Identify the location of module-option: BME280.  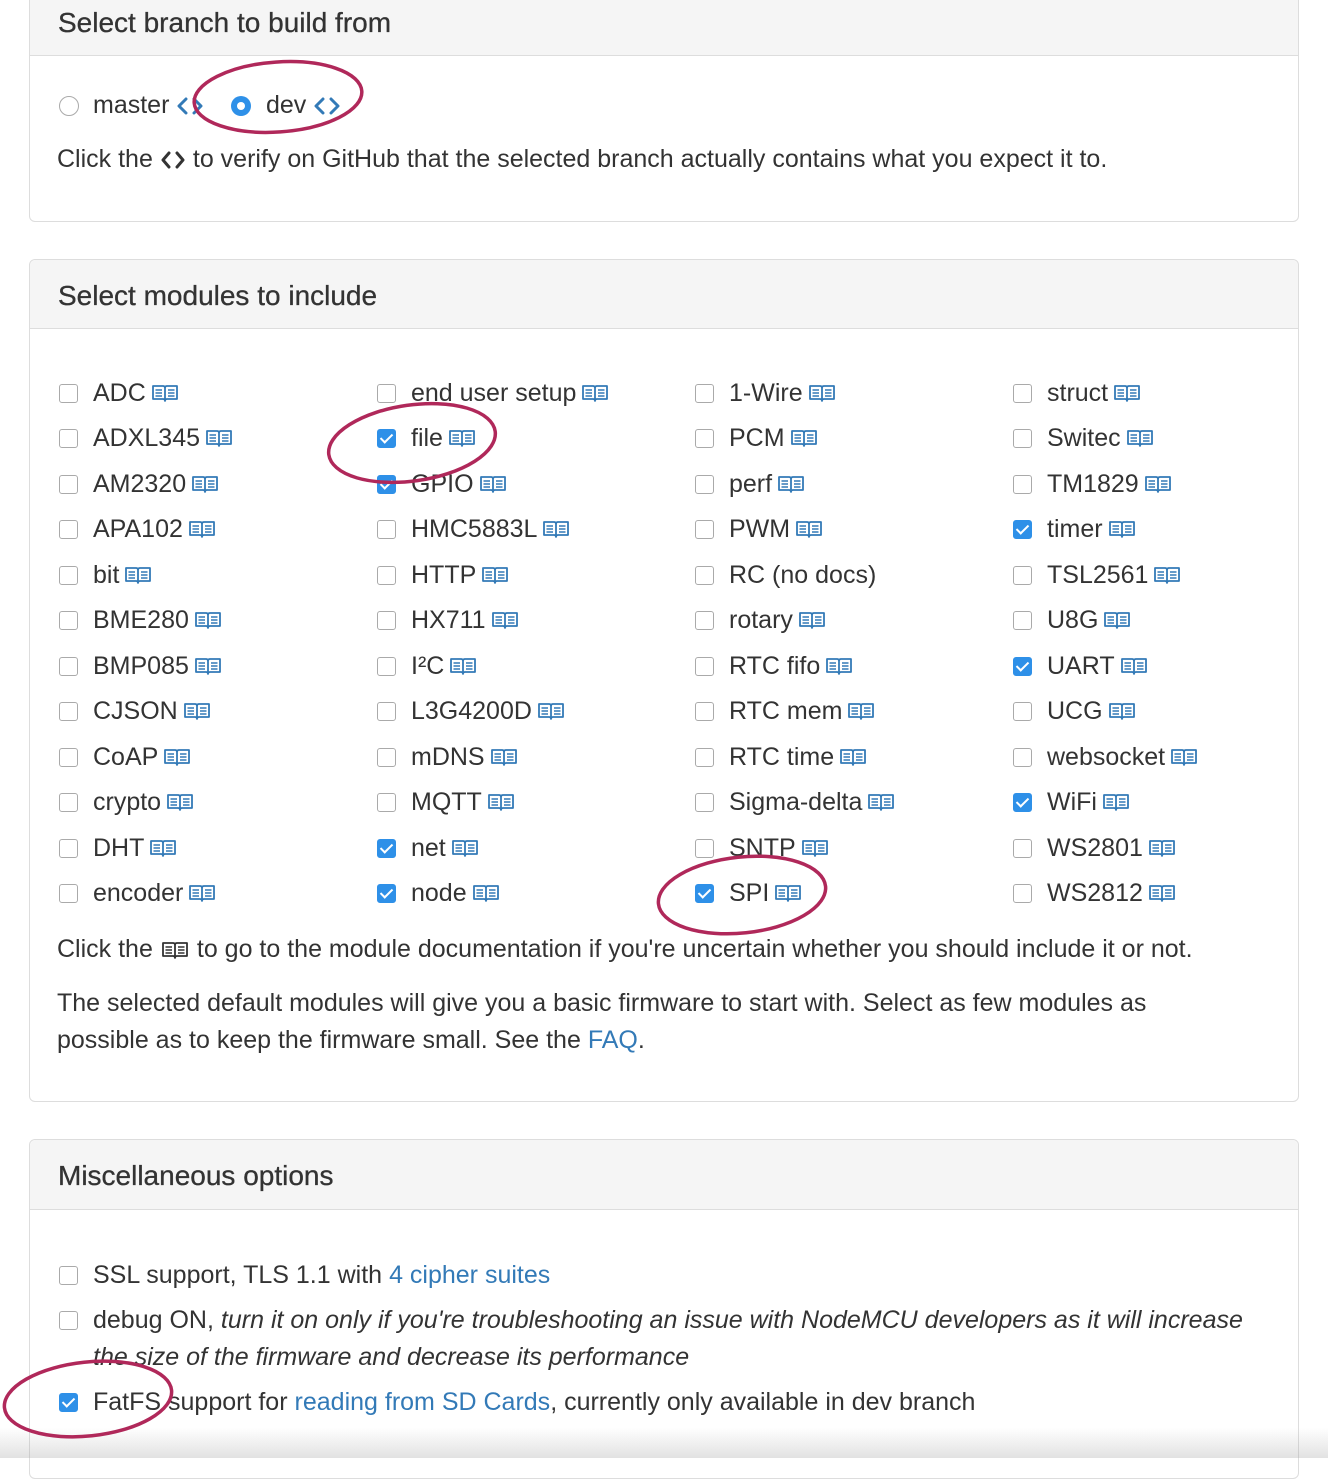
(140, 620).